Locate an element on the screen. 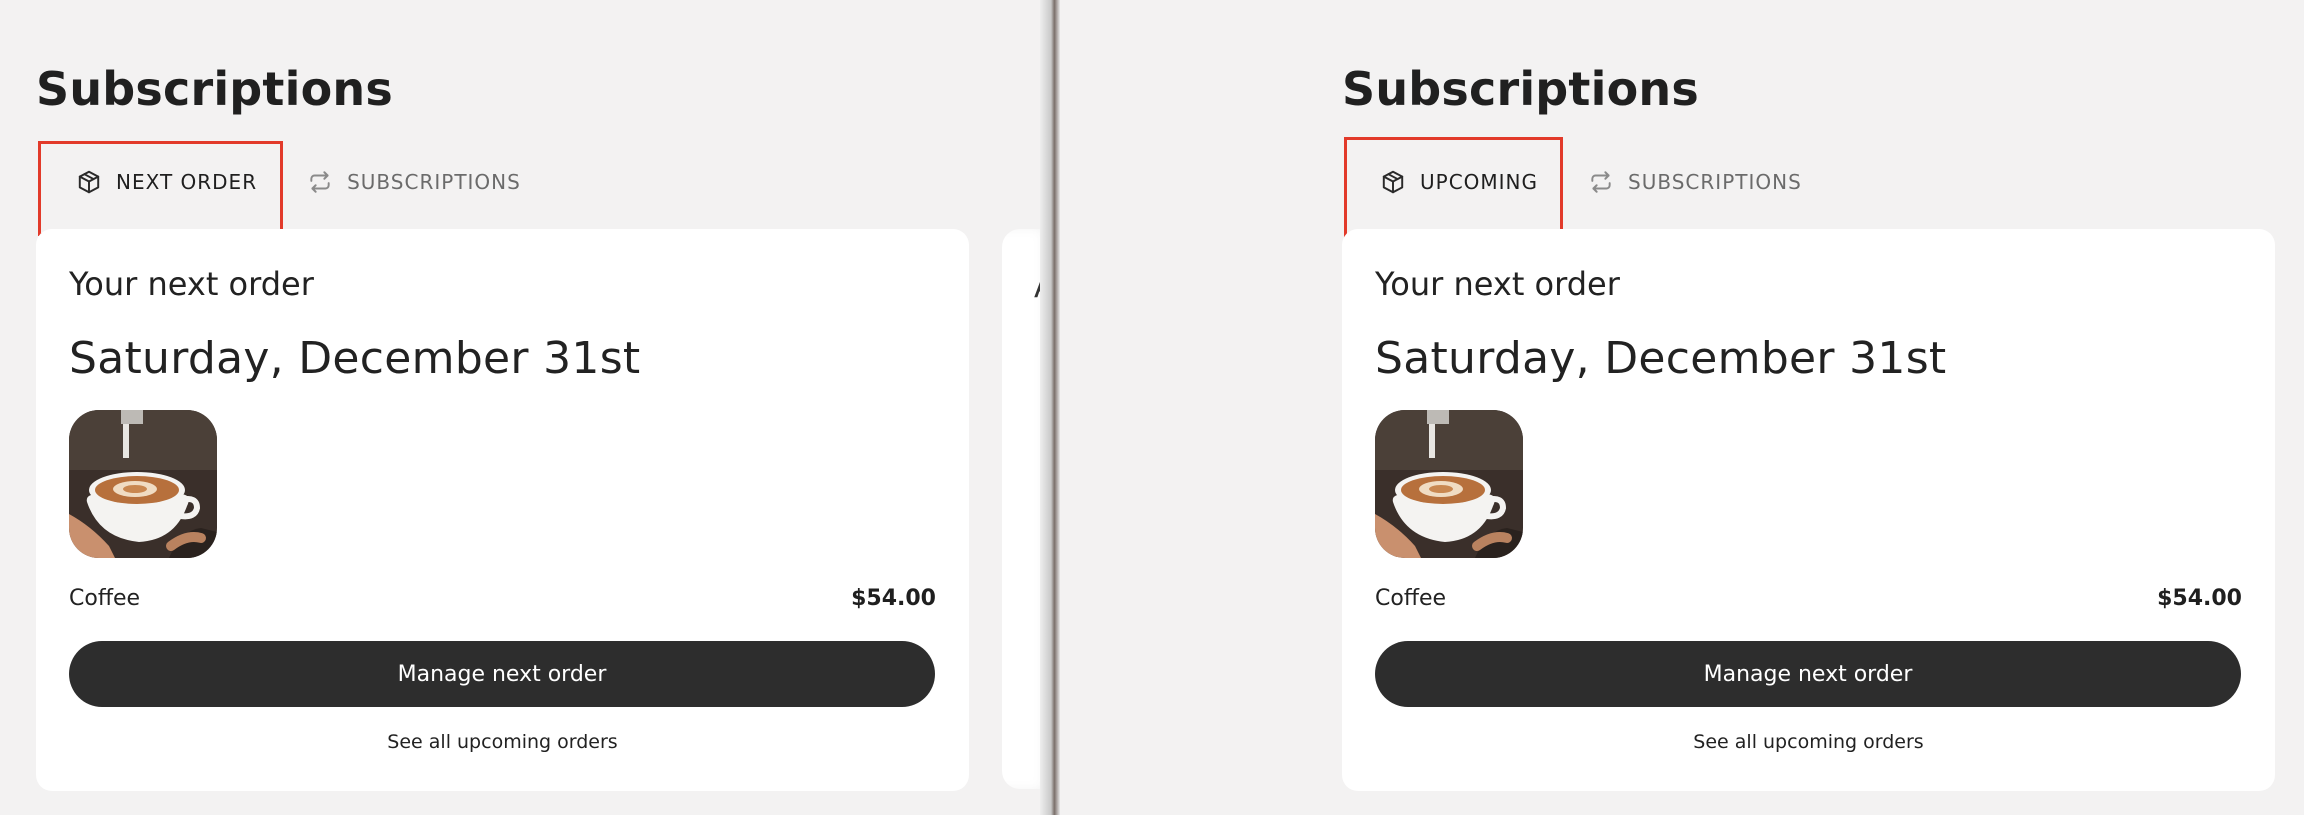  panel-divider is located at coordinates (1050, 407).